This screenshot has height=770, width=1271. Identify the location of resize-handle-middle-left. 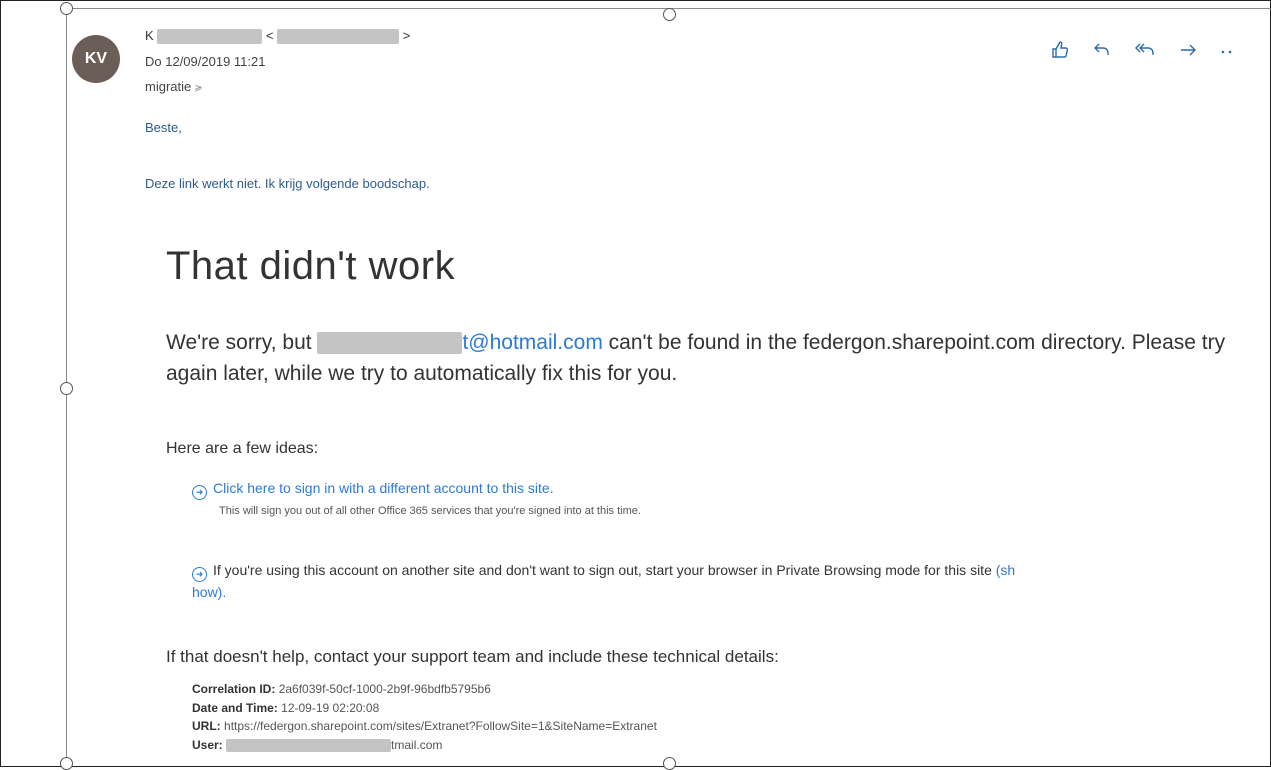
(66, 388).